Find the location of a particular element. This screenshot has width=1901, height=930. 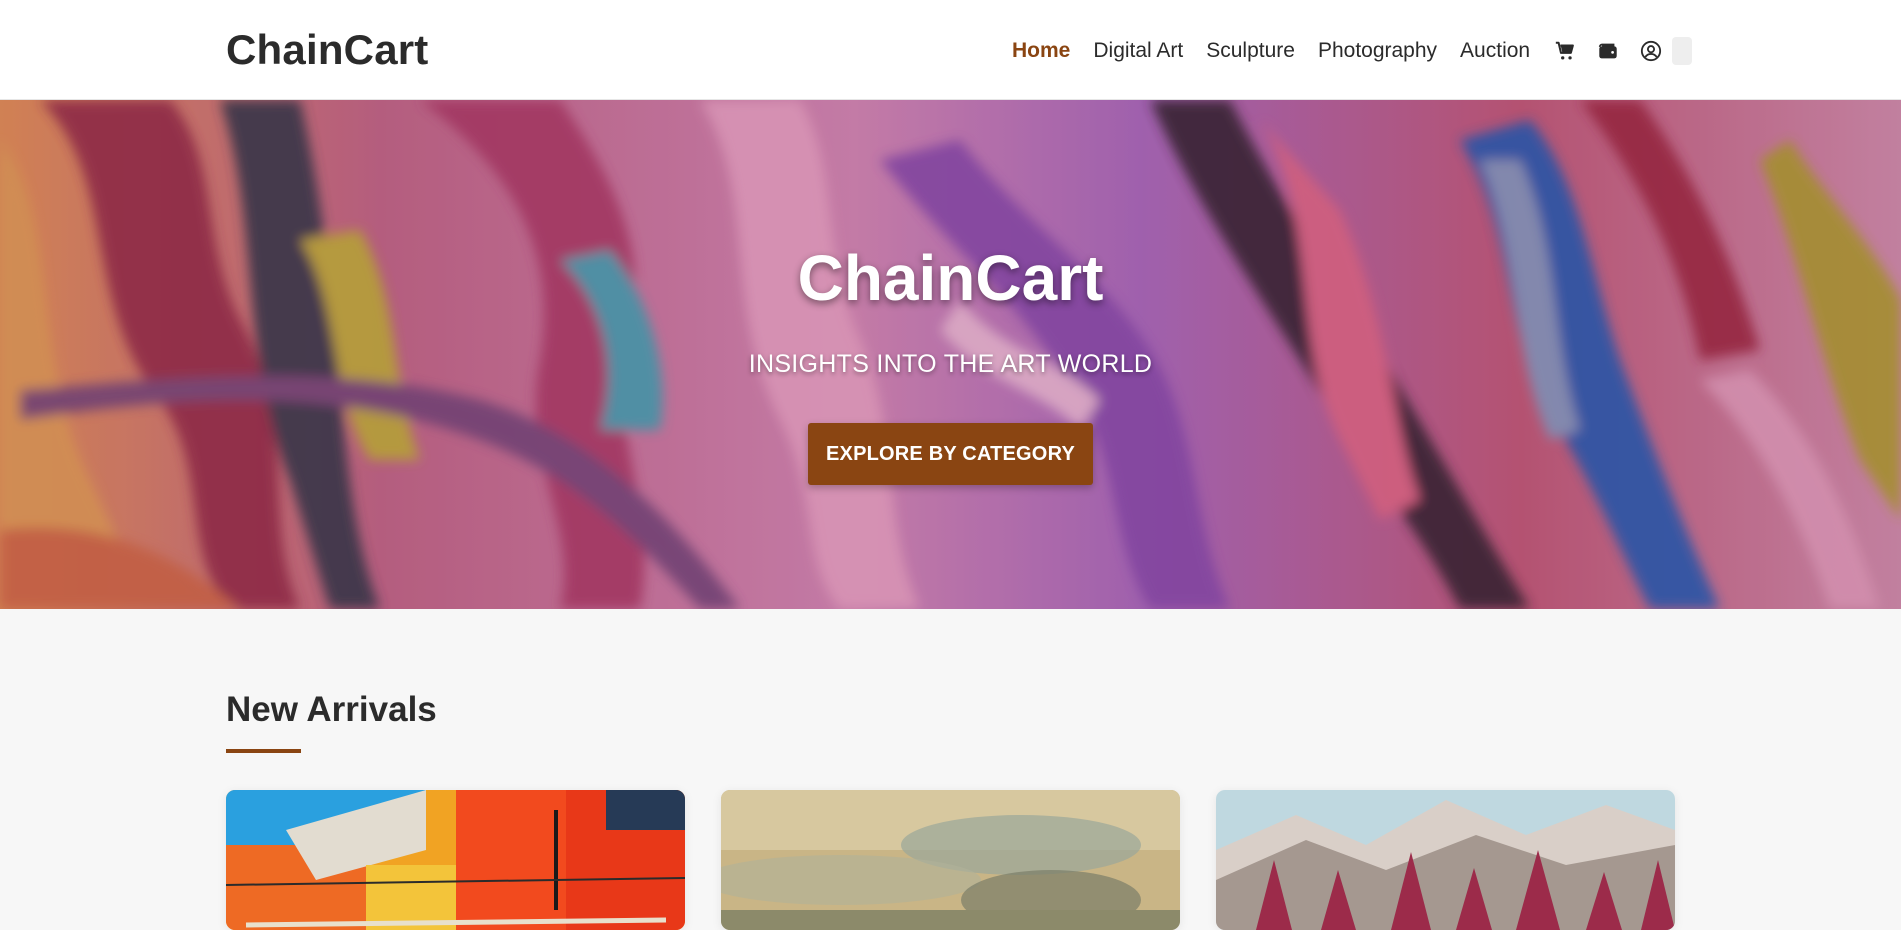

hero-subtitle: INSIGHTS INTO THE ART WORLD is located at coordinates (950, 364).